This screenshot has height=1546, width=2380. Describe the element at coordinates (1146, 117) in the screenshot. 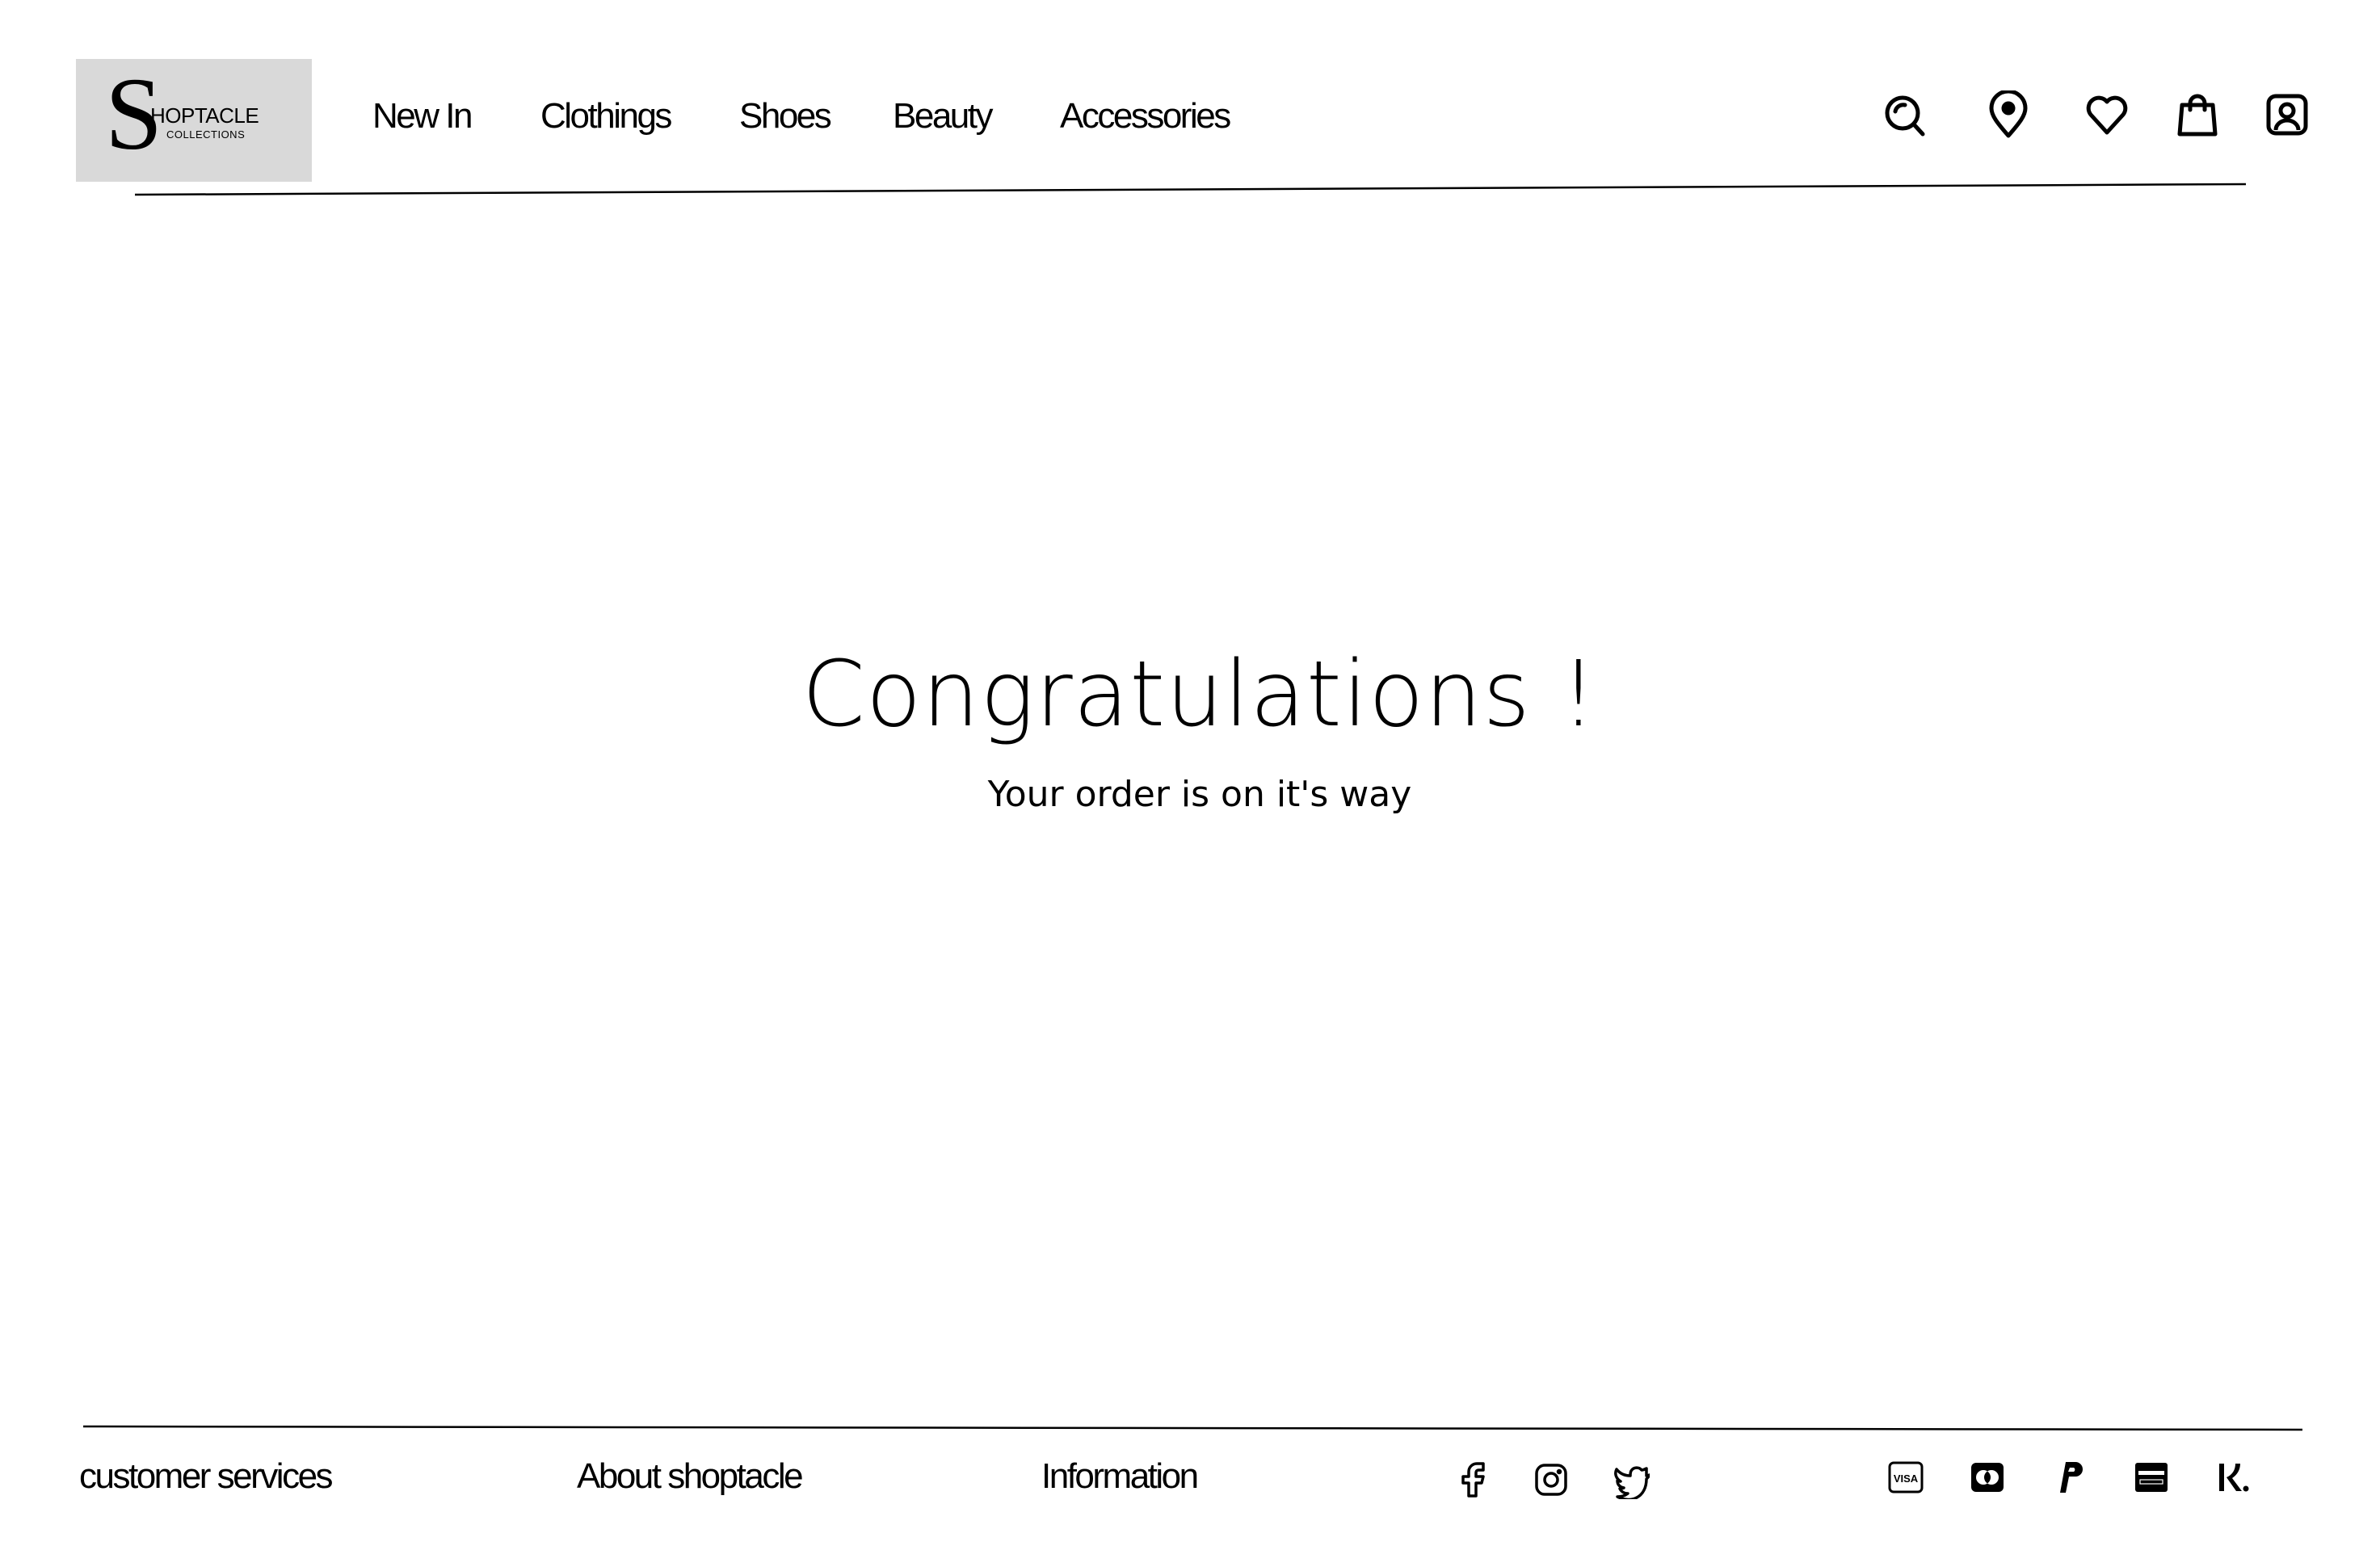

I see `nav-accessories: Accessories` at that location.